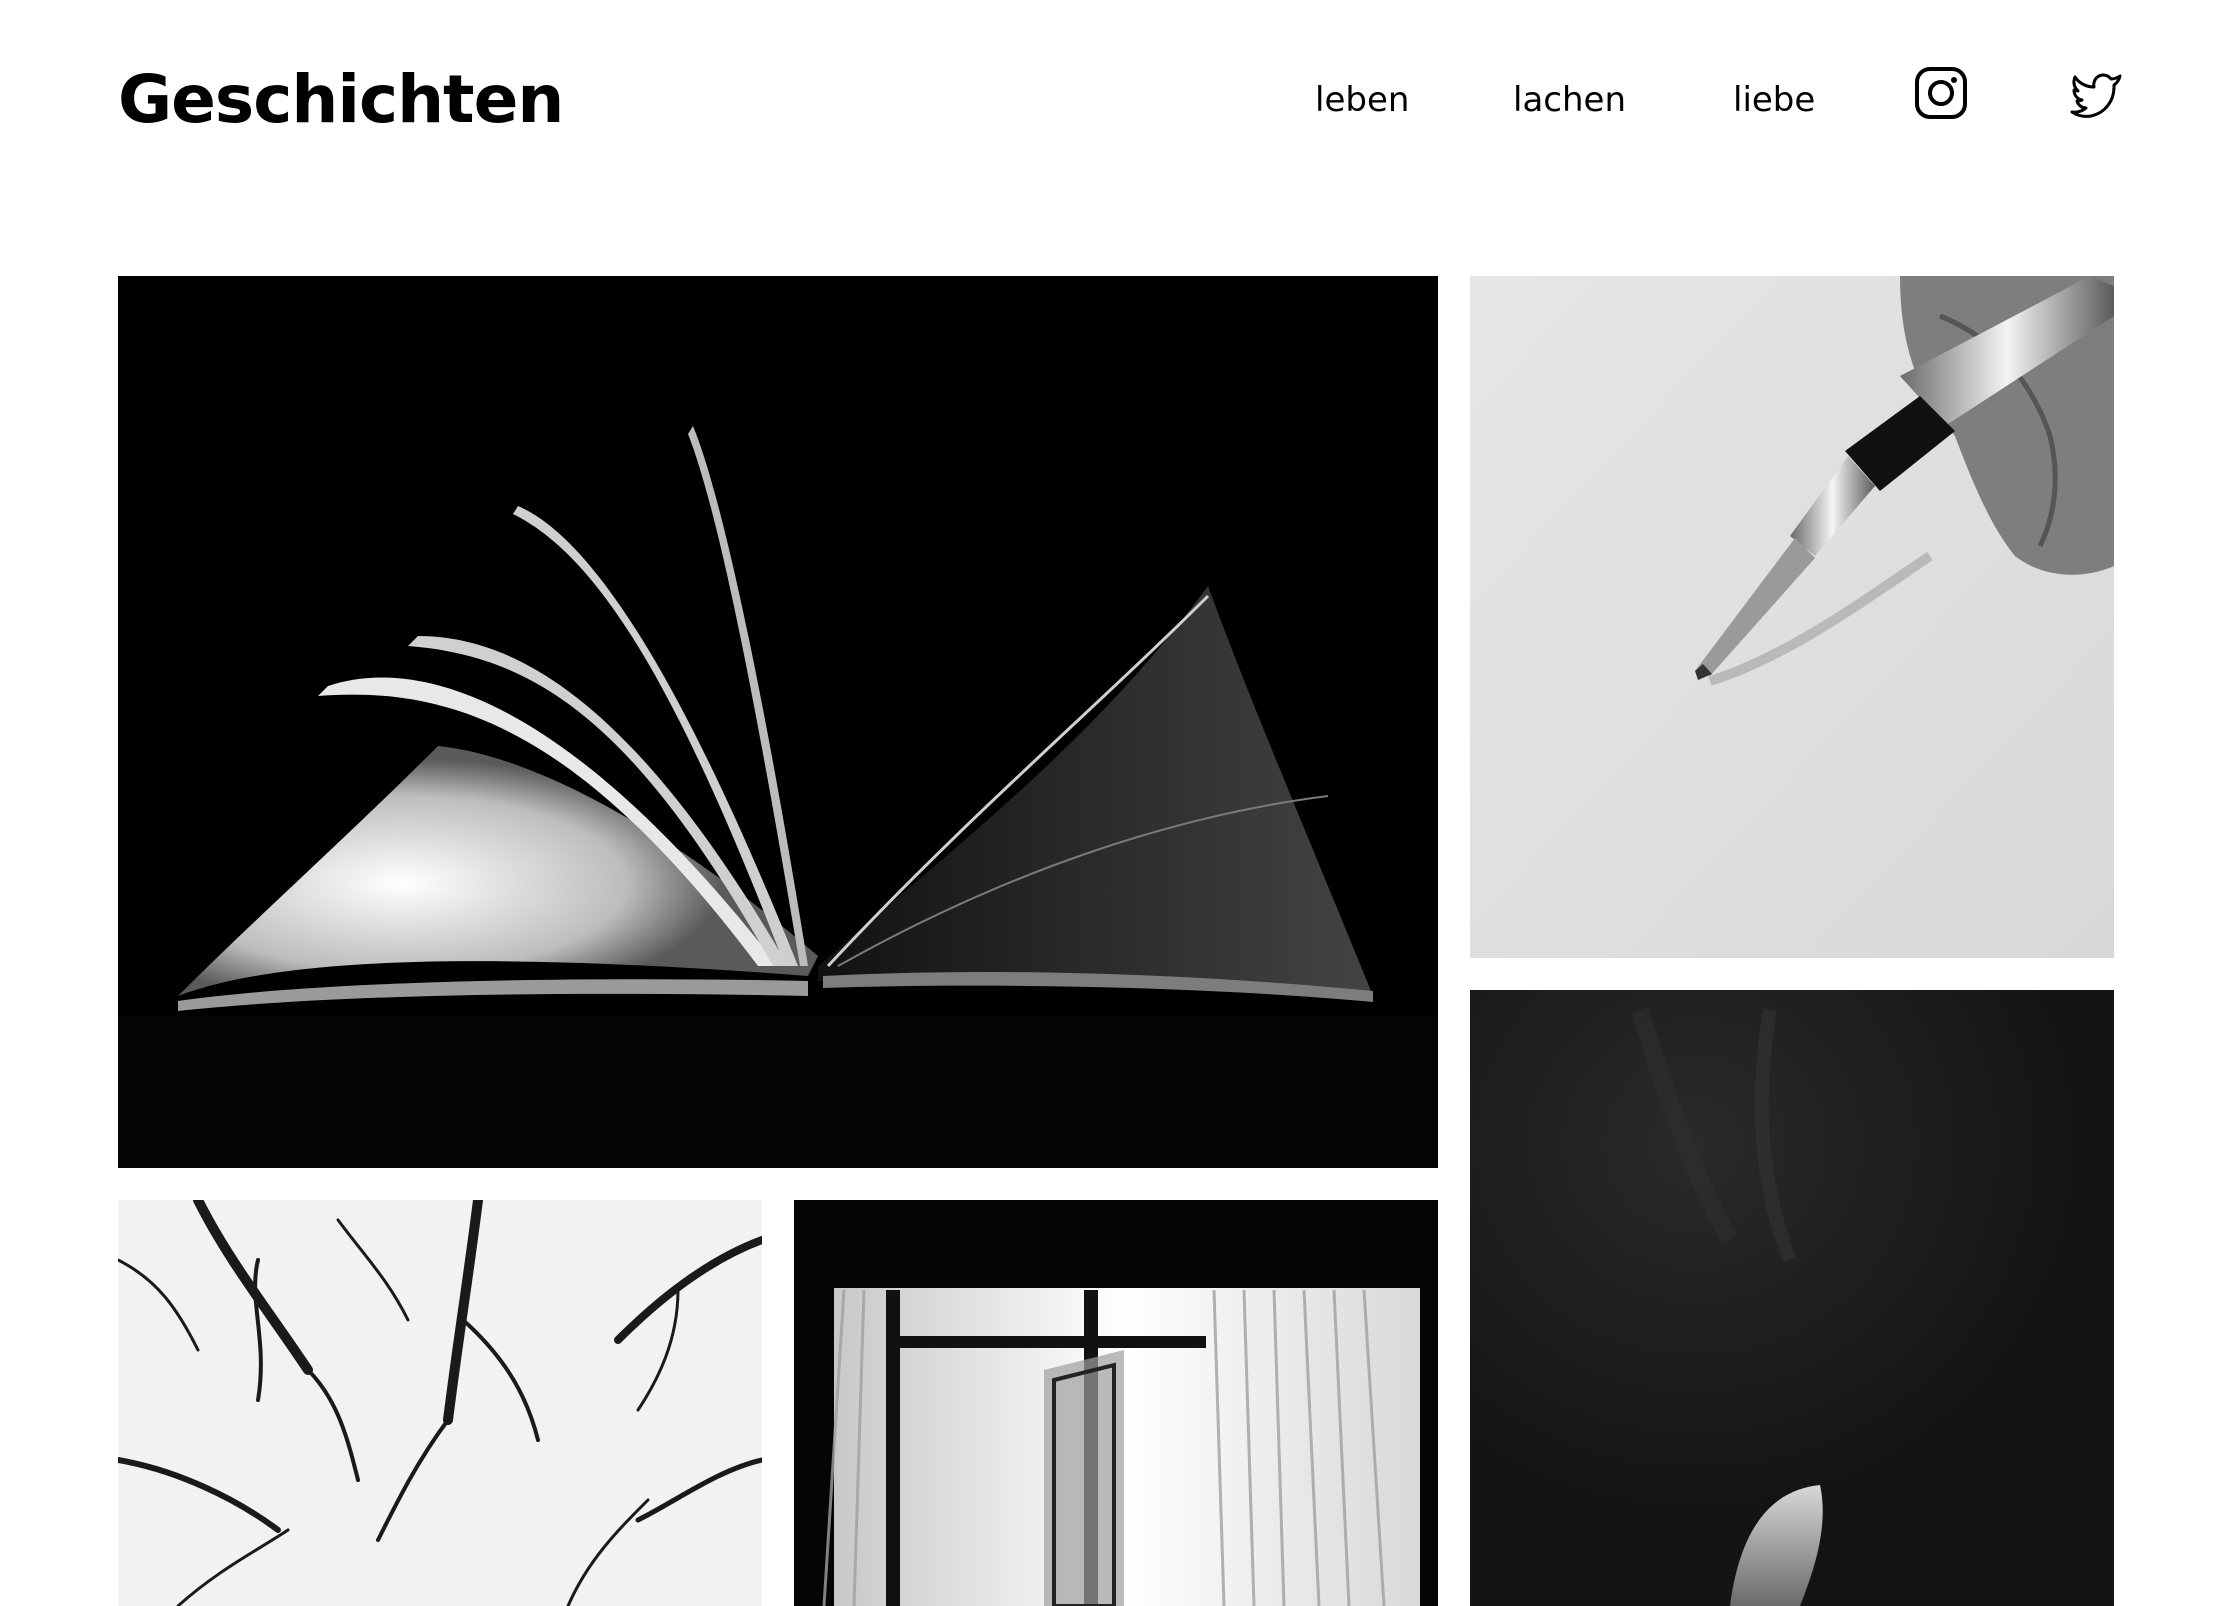 Image resolution: width=2220 pixels, height=1606 pixels. I want to click on photo-tree-canopy, so click(440, 1403).